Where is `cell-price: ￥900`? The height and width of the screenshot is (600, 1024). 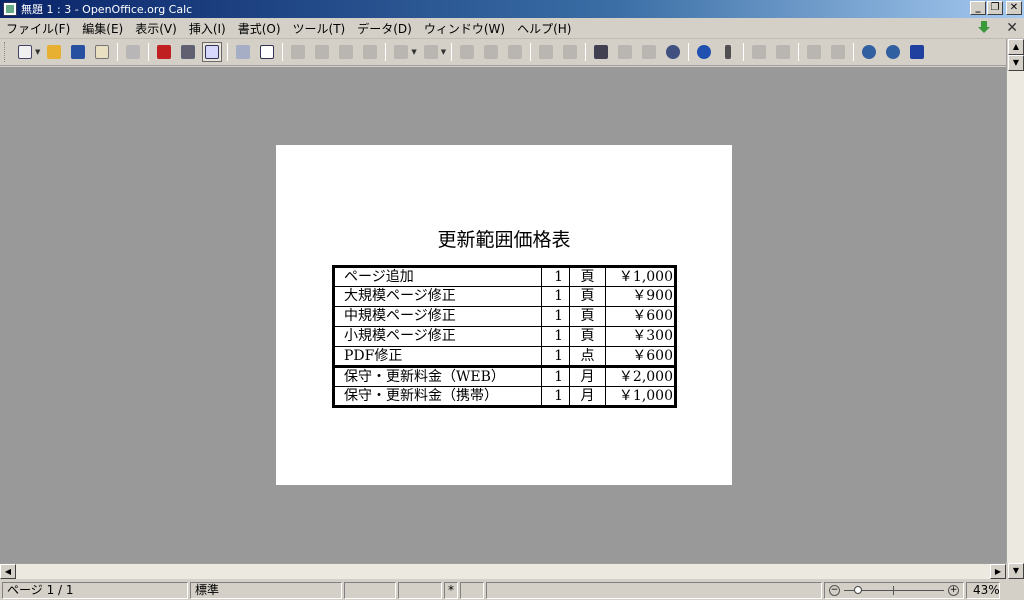 cell-price: ￥900 is located at coordinates (640, 296).